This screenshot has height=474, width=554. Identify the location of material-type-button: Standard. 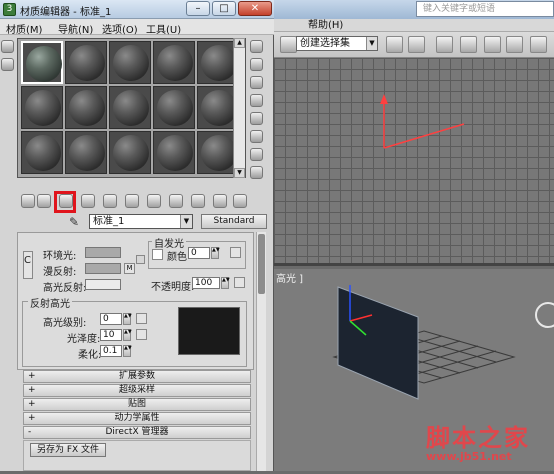
(234, 221).